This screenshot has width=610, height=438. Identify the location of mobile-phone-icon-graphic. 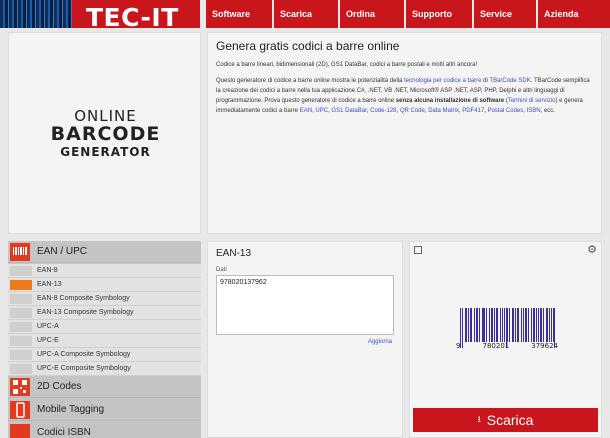
(20, 410).